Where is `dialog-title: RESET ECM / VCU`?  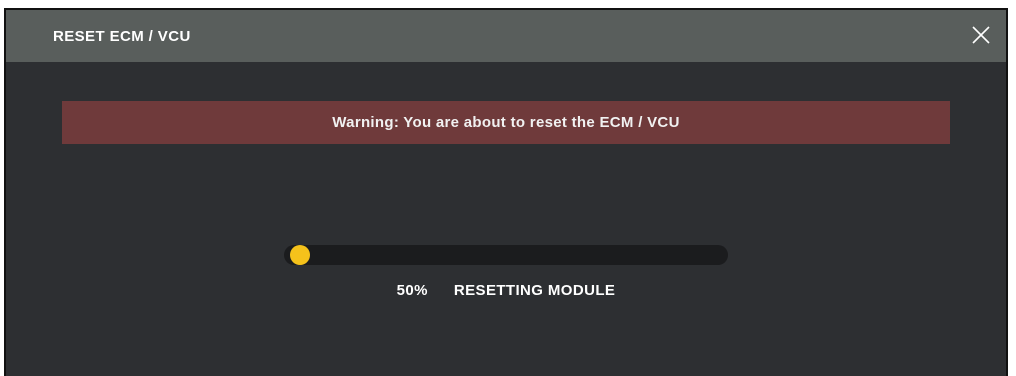
dialog-title: RESET ECM / VCU is located at coordinates (122, 36).